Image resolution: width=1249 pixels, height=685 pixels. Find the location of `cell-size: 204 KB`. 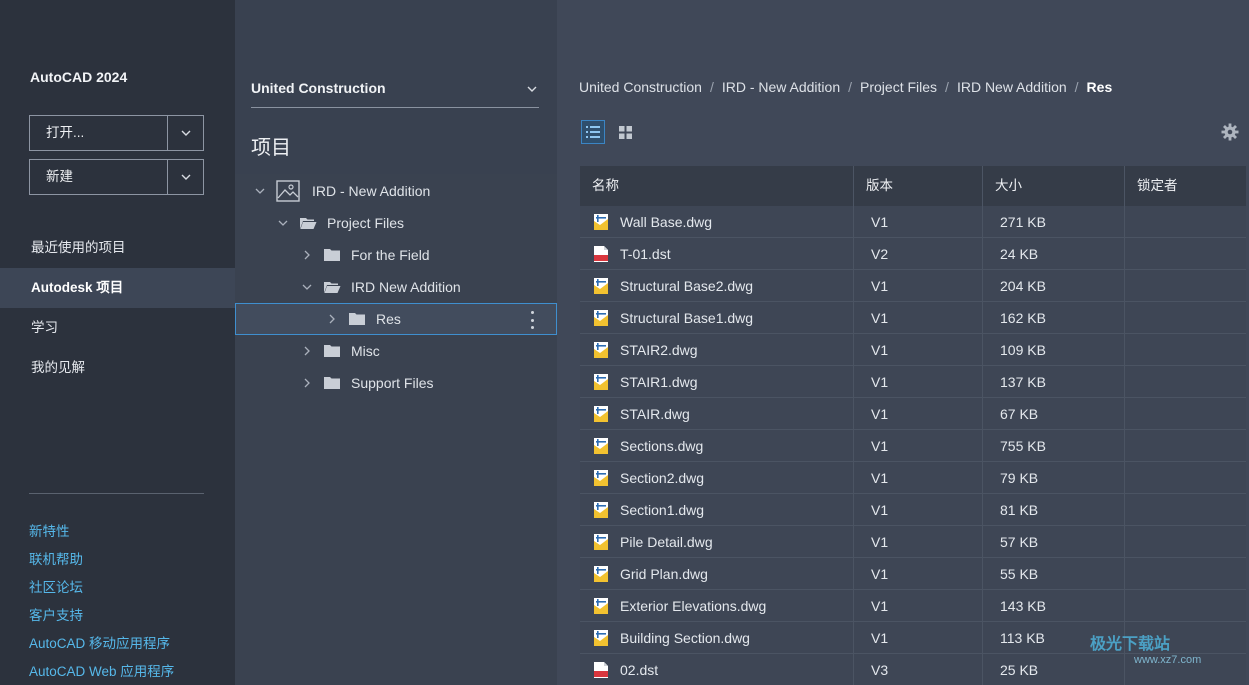

cell-size: 204 KB is located at coordinates (1054, 285).